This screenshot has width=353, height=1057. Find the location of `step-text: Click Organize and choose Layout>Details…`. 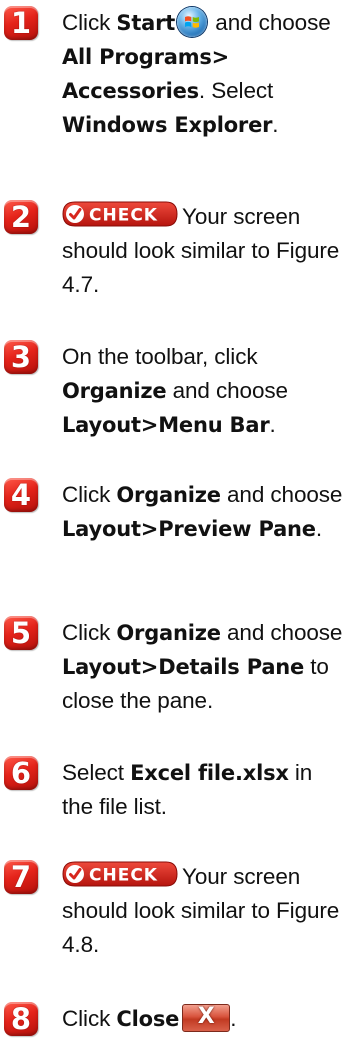

step-text: Click Organize and choose Layout>Details… is located at coordinates (205, 667).